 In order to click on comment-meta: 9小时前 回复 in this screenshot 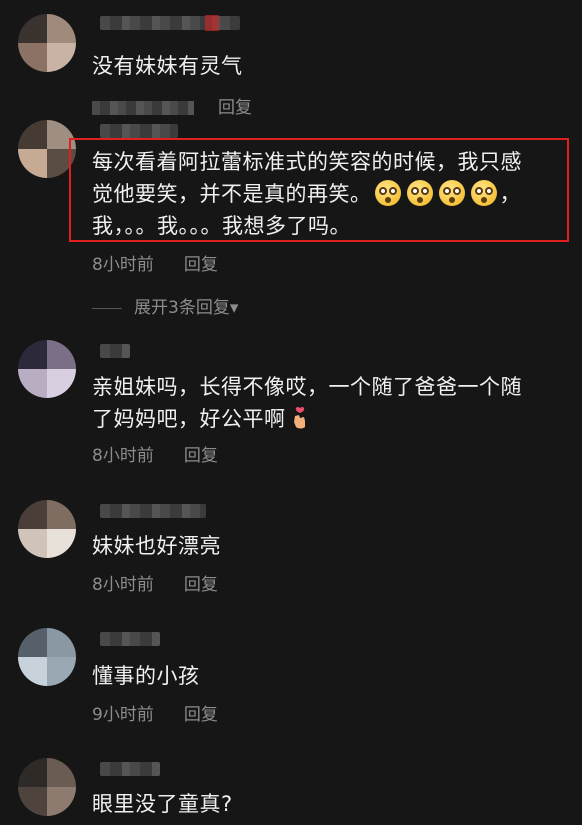, I will do `click(155, 712)`.